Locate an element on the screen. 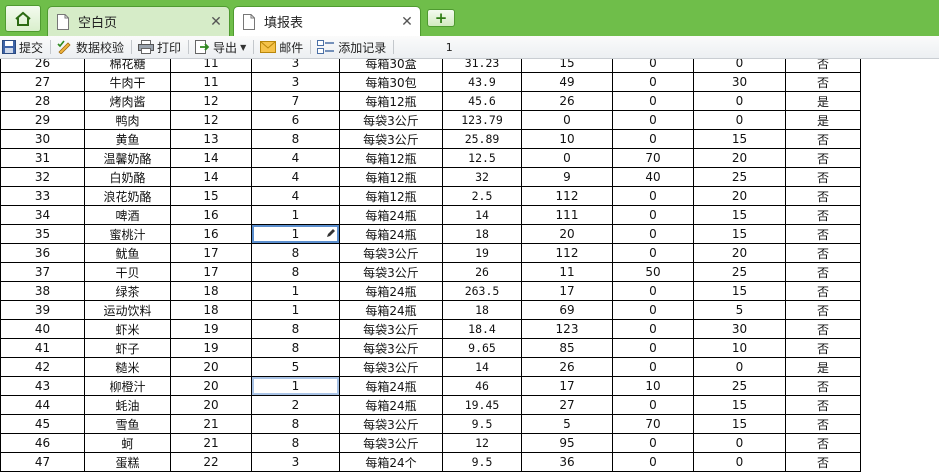 The image size is (939, 473). cell-category_id: 7 is located at coordinates (295, 101).